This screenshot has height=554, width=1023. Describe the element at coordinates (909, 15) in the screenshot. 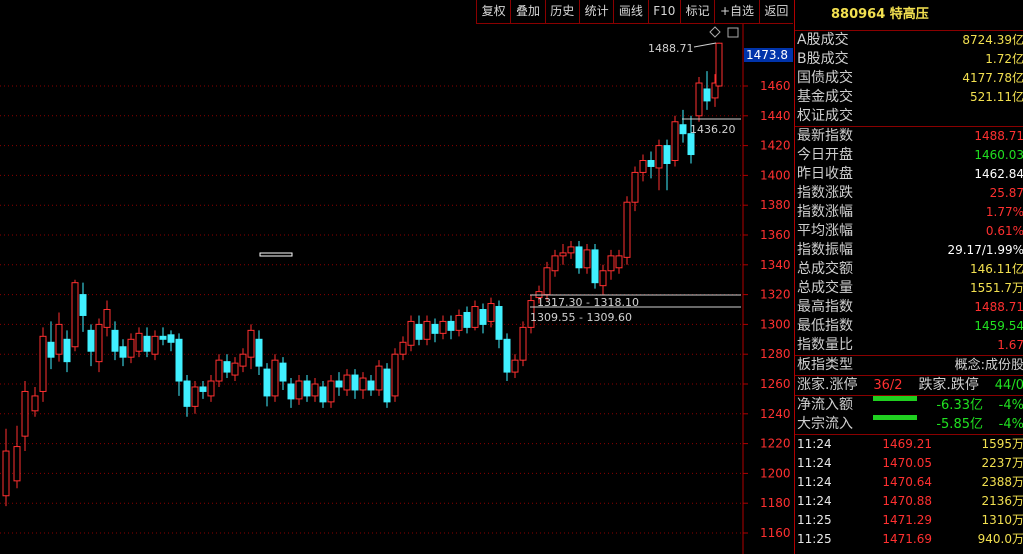

I see `index-title: 880964 特高压` at that location.